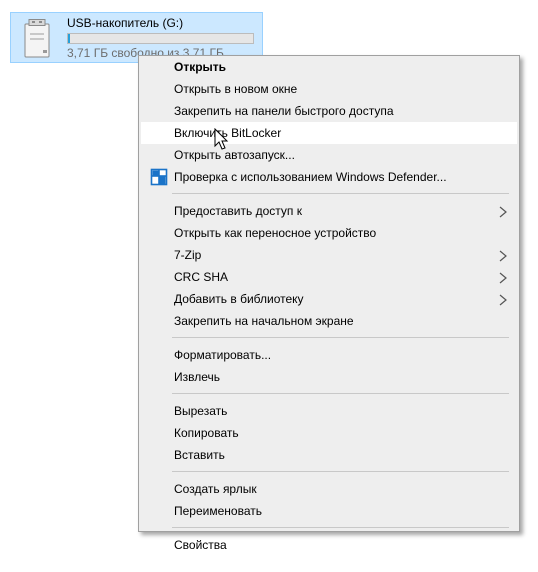  What do you see at coordinates (329, 511) in the screenshot?
I see `menu-item-rename: Переименовать` at bounding box center [329, 511].